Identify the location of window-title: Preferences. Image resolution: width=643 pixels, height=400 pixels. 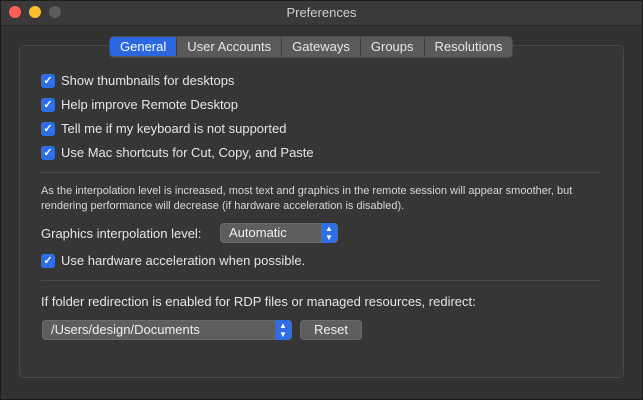
(321, 12).